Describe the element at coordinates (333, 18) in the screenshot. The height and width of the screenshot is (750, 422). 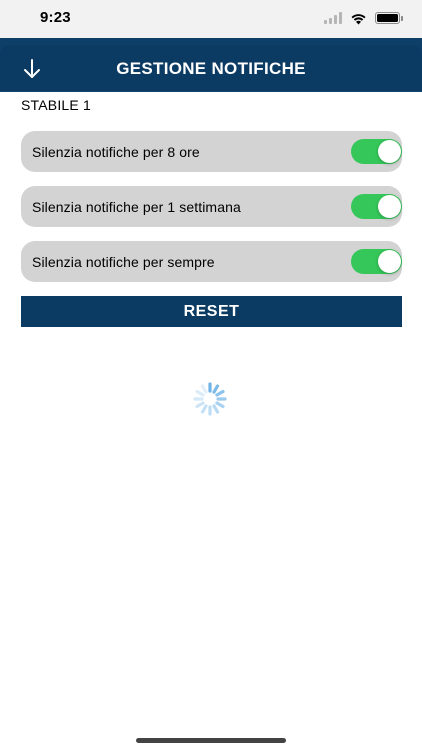
I see `signal-icon` at that location.